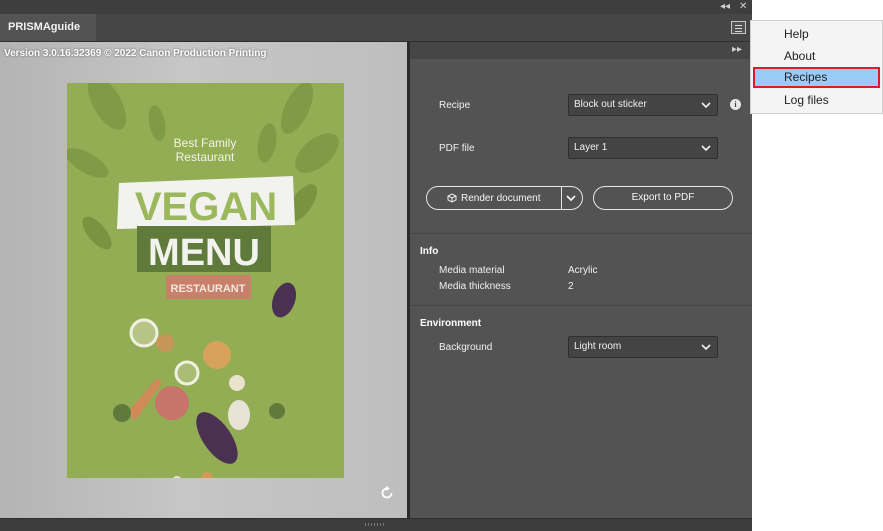 This screenshot has width=883, height=531. Describe the element at coordinates (455, 105) in the screenshot. I see `recipe-label: Recipe` at that location.